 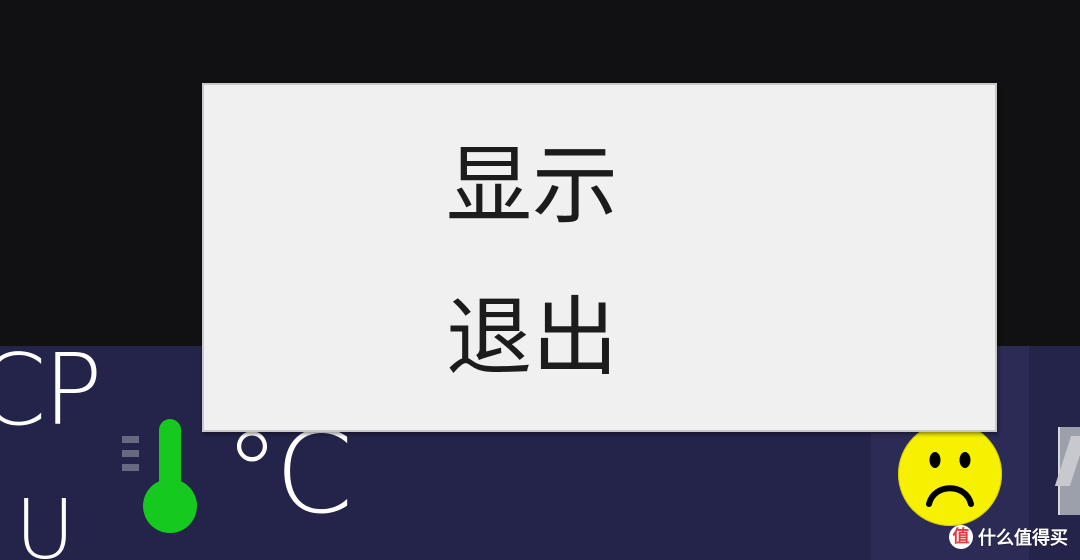 I want to click on watermark-logo: 值, so click(x=961, y=537).